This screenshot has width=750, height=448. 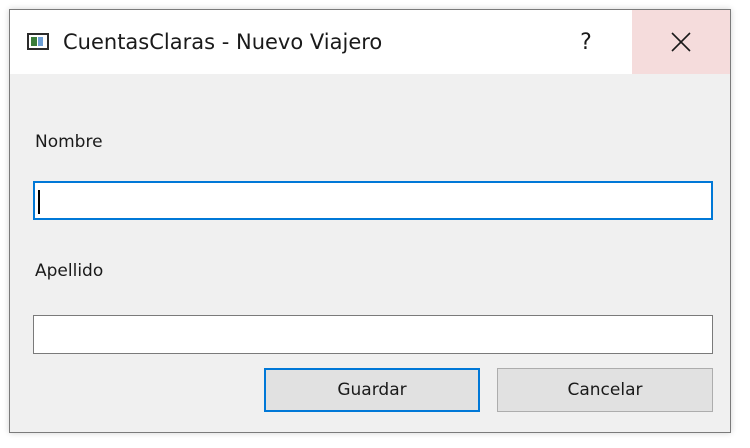 What do you see at coordinates (38, 41) in the screenshot?
I see `app-window-icon` at bounding box center [38, 41].